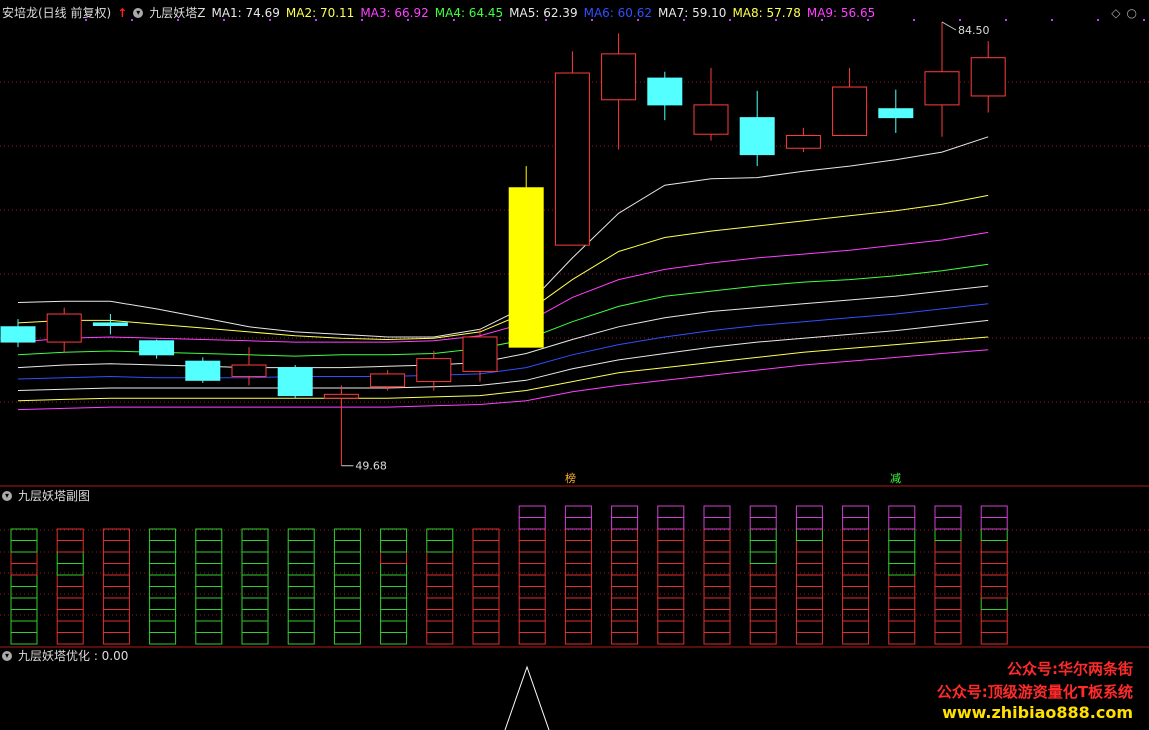 This screenshot has width=1149, height=730. What do you see at coordinates (394, 13) in the screenshot?
I see `ma-label: MA3: 66.92` at bounding box center [394, 13].